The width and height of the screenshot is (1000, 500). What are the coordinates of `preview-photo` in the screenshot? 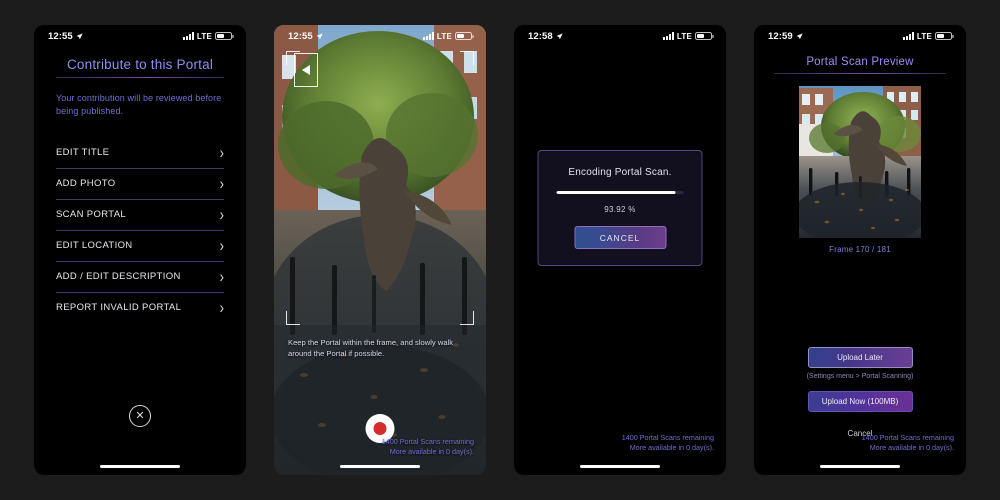 It's located at (860, 162).